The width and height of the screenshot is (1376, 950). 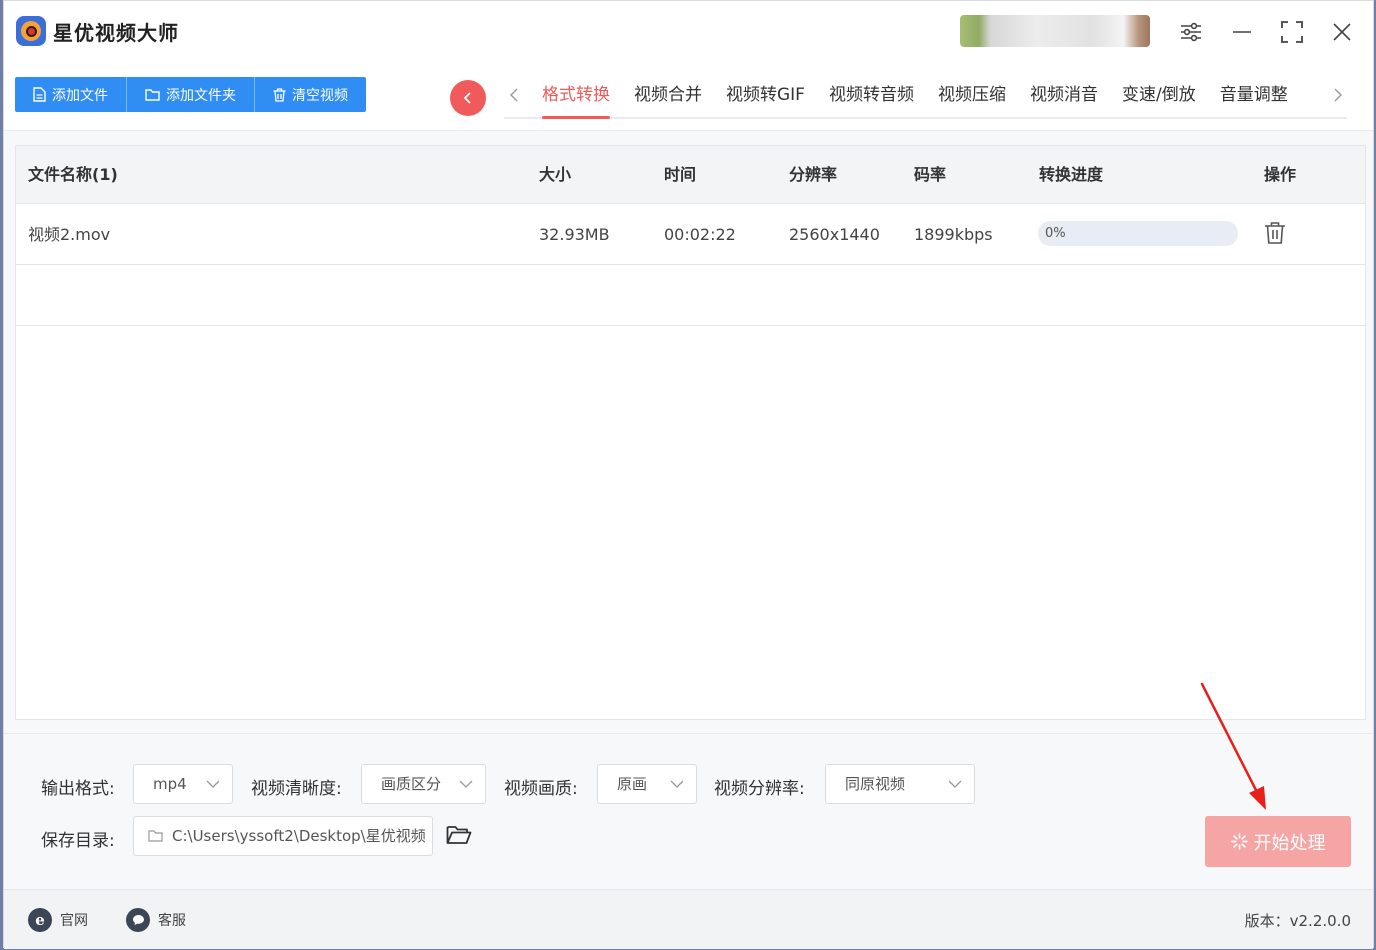 What do you see at coordinates (765, 97) in the screenshot?
I see `tab-video-to-gif: 视频转GIF` at bounding box center [765, 97].